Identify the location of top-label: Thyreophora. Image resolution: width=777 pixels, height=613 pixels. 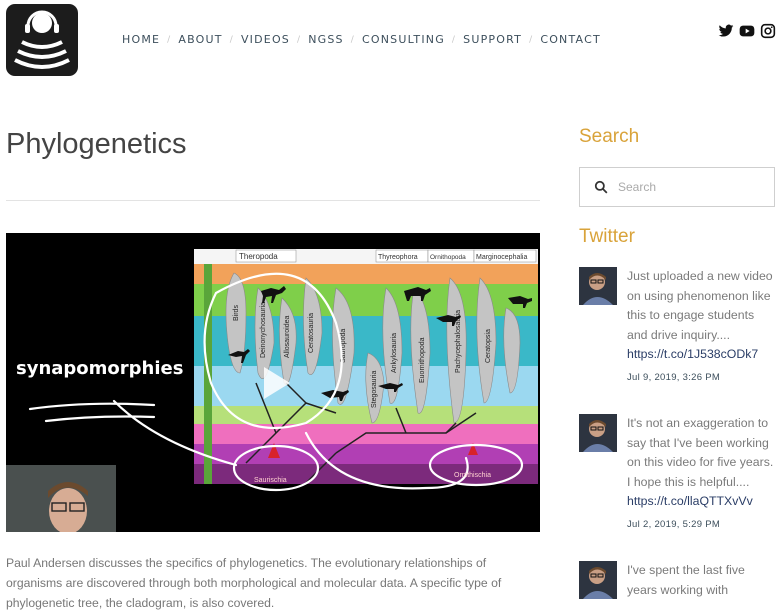
(398, 257).